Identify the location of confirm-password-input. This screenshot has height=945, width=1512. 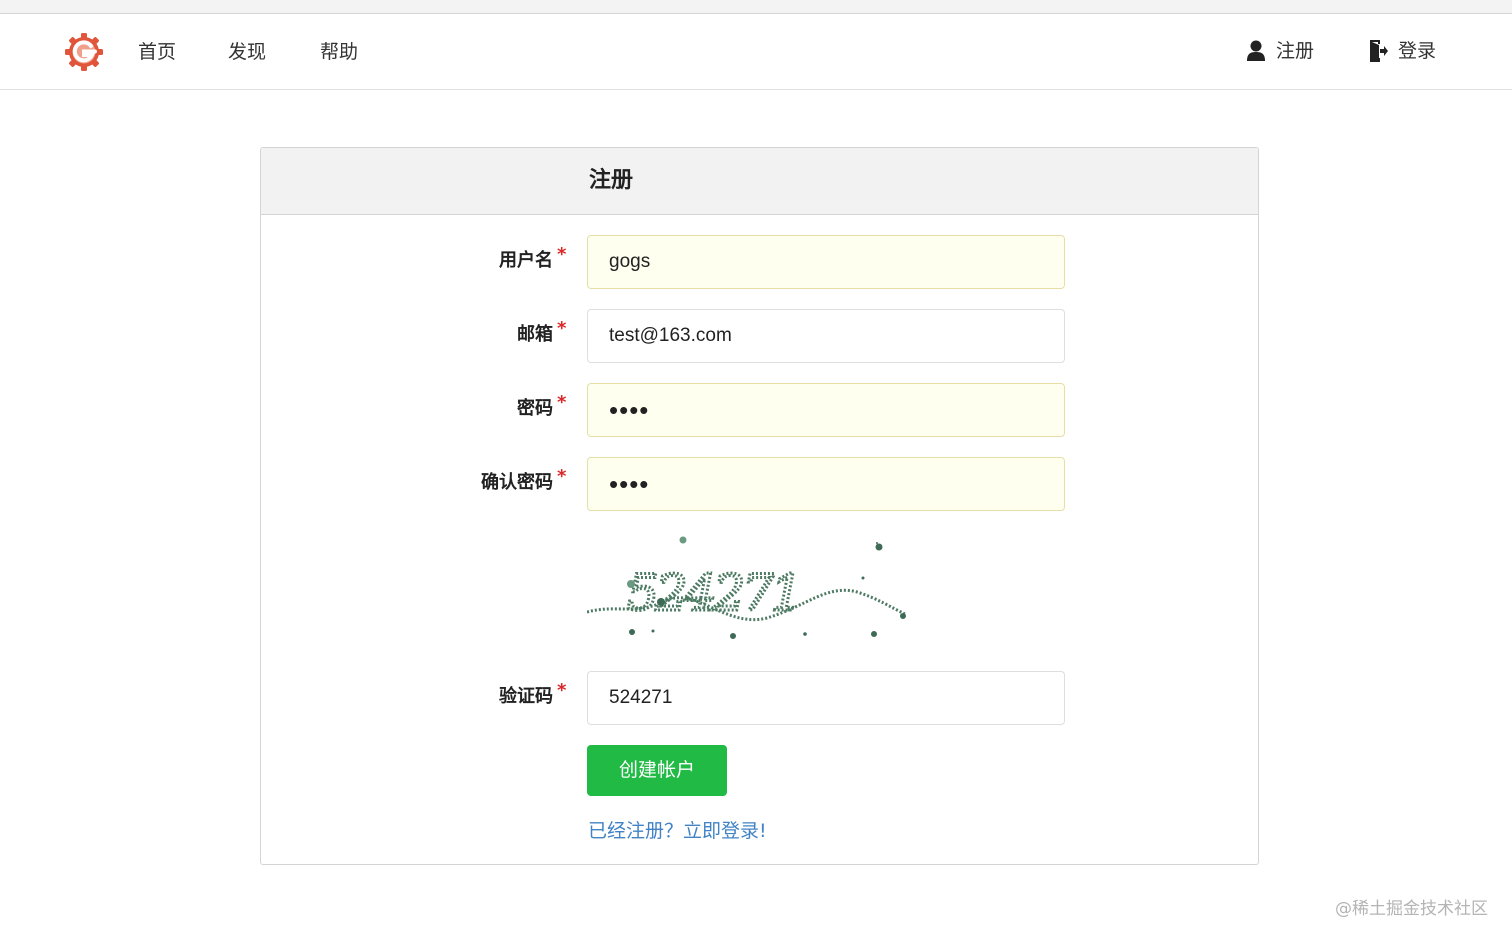
(826, 484).